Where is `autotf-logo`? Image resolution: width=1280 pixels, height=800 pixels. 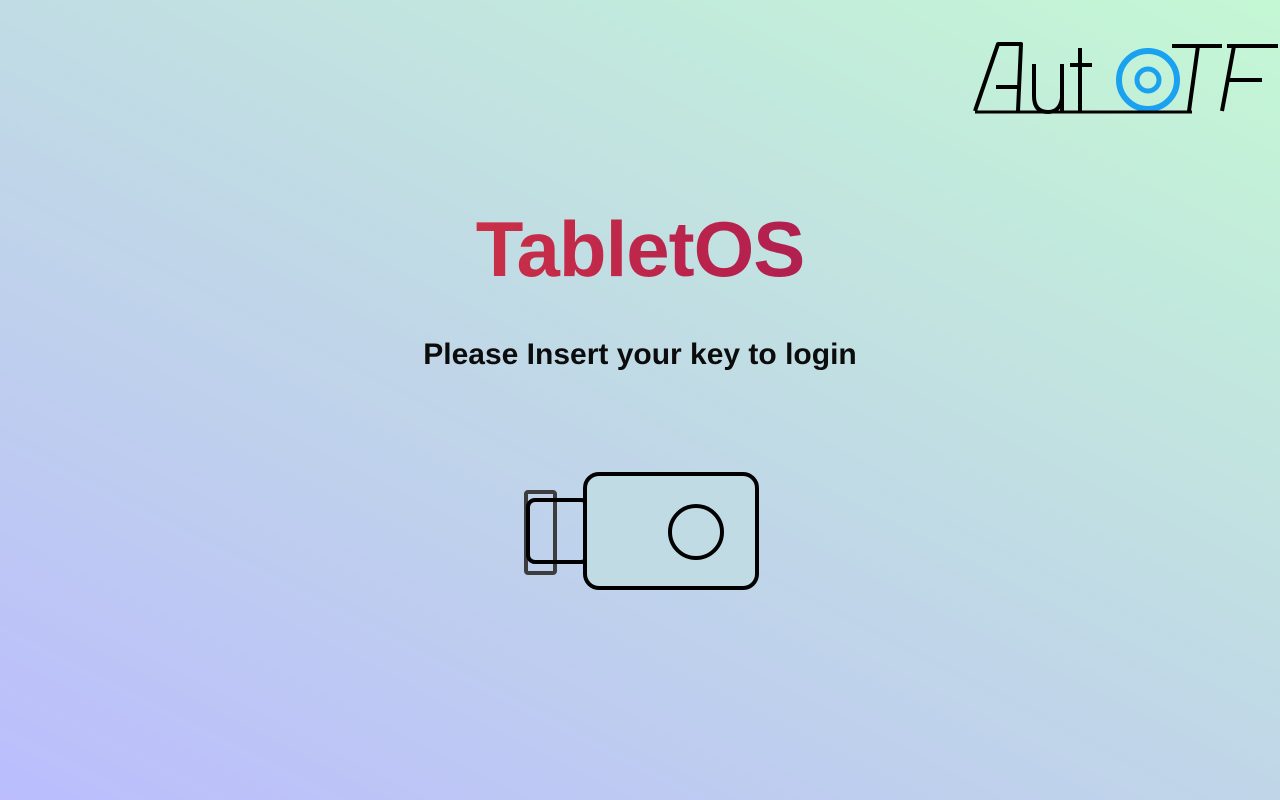 autotf-logo is located at coordinates (1125, 78).